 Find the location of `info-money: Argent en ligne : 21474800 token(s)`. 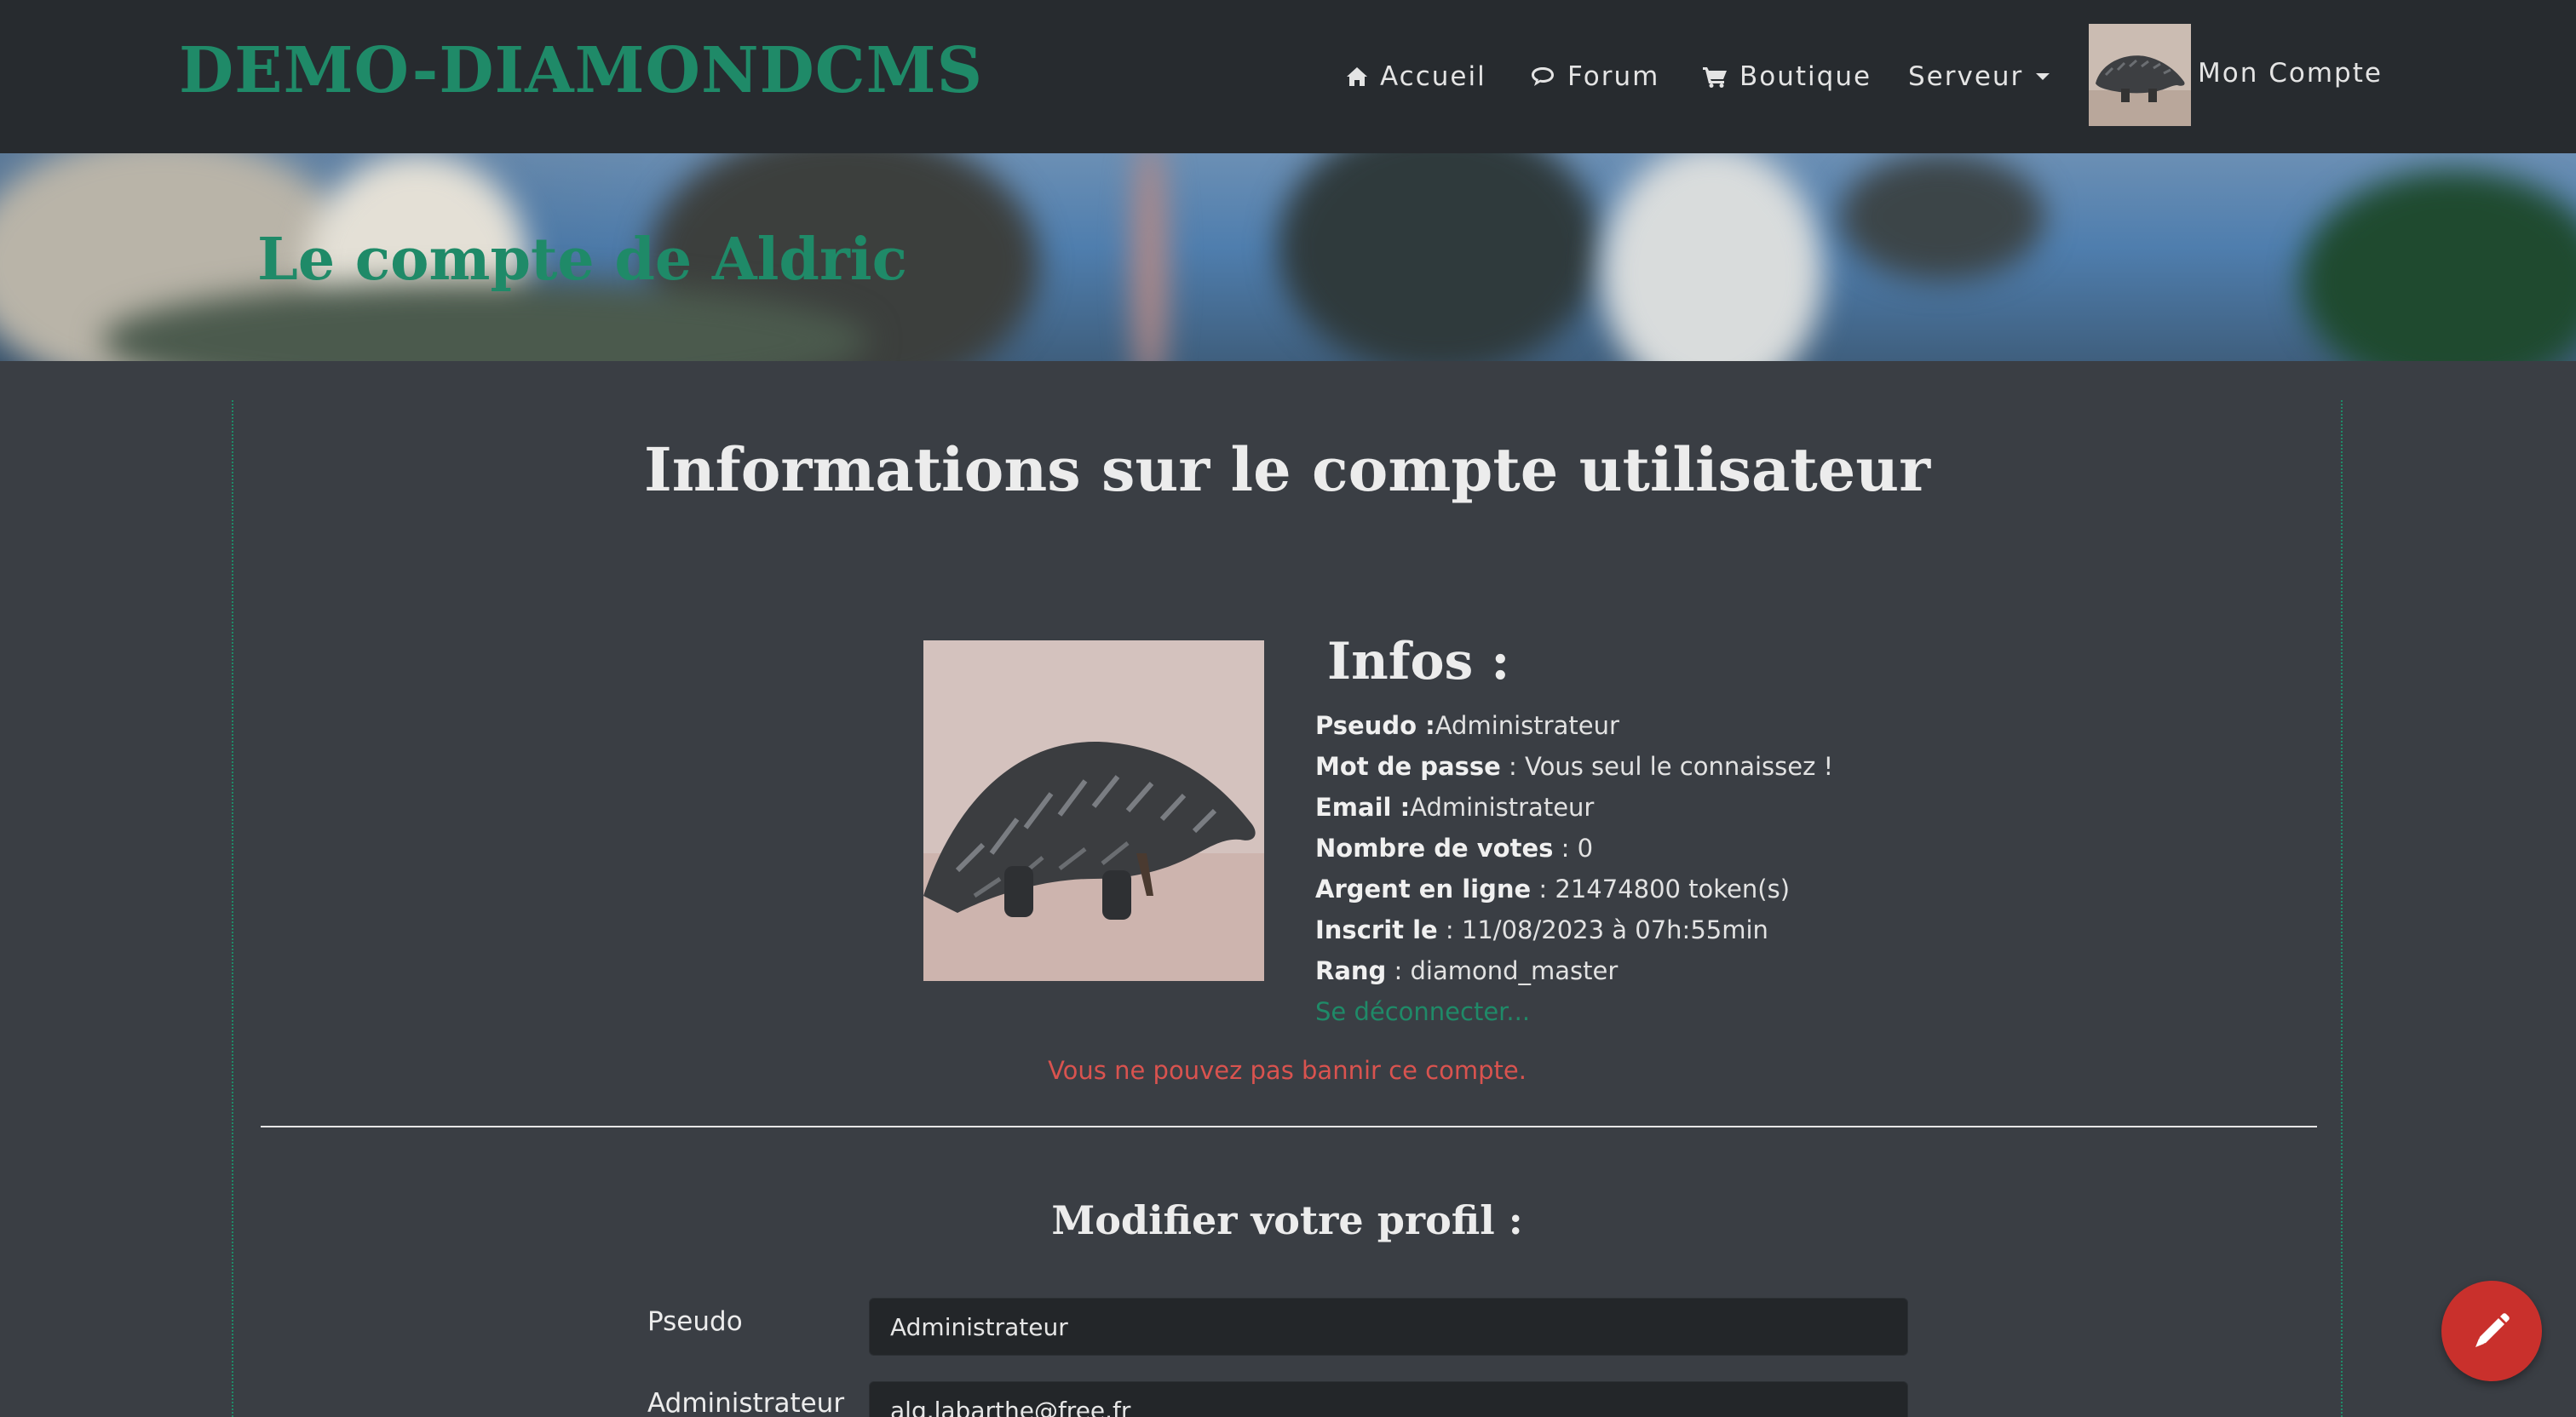

info-money: Argent en ligne : 21474800 token(s) is located at coordinates (1574, 889).